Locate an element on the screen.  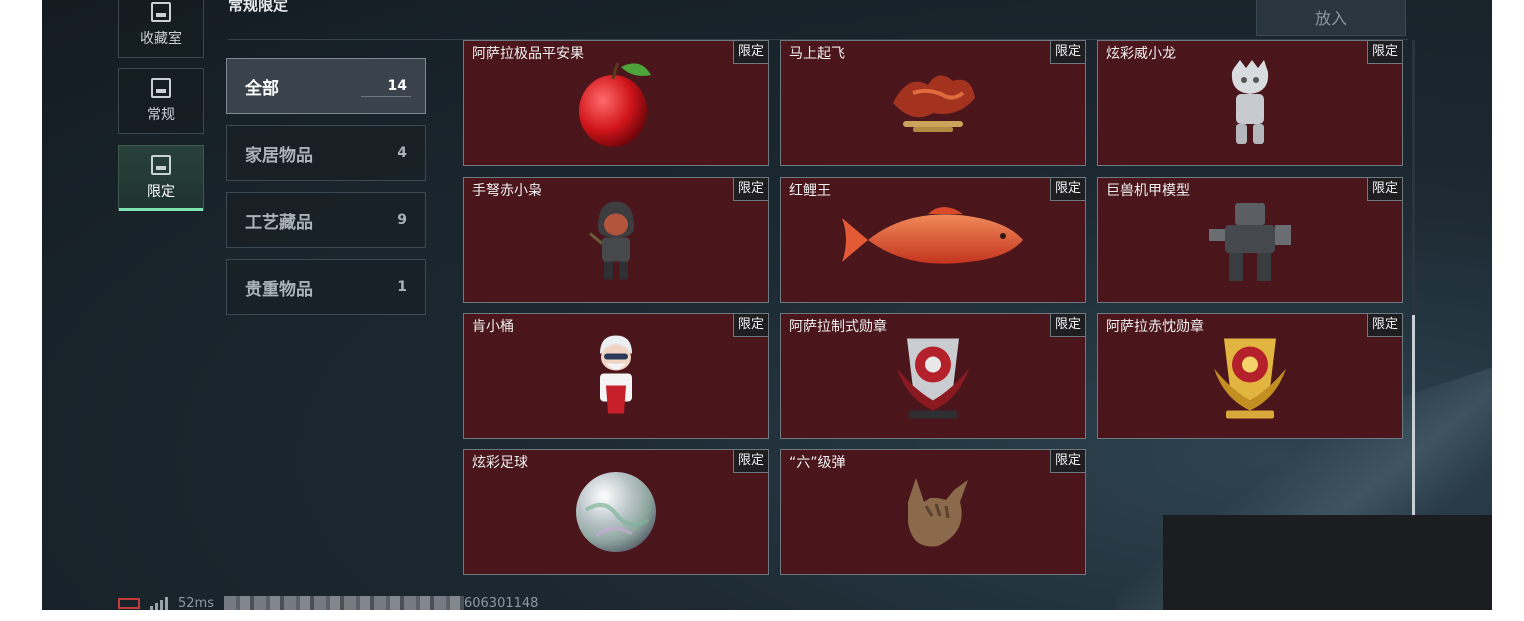
regular-icon is located at coordinates (161, 88).